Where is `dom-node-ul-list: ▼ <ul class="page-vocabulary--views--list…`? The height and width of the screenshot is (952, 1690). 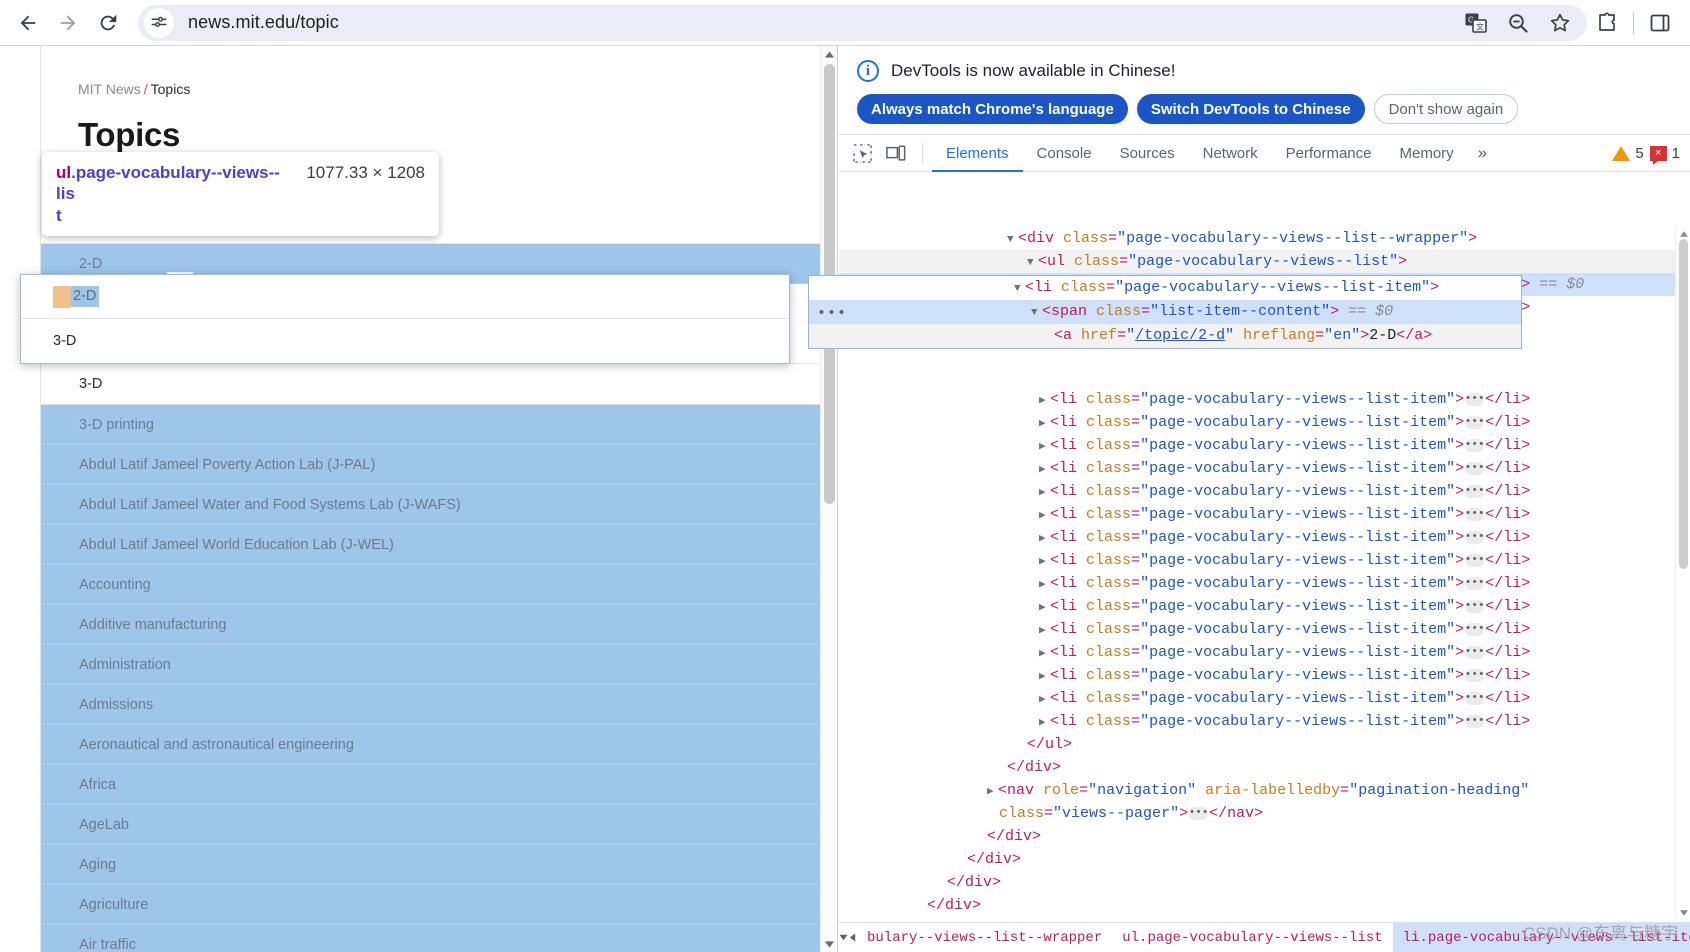
dom-node-ul-list: ▼ <ul class="page-vocabulary--views--list… is located at coordinates (1264, 261).